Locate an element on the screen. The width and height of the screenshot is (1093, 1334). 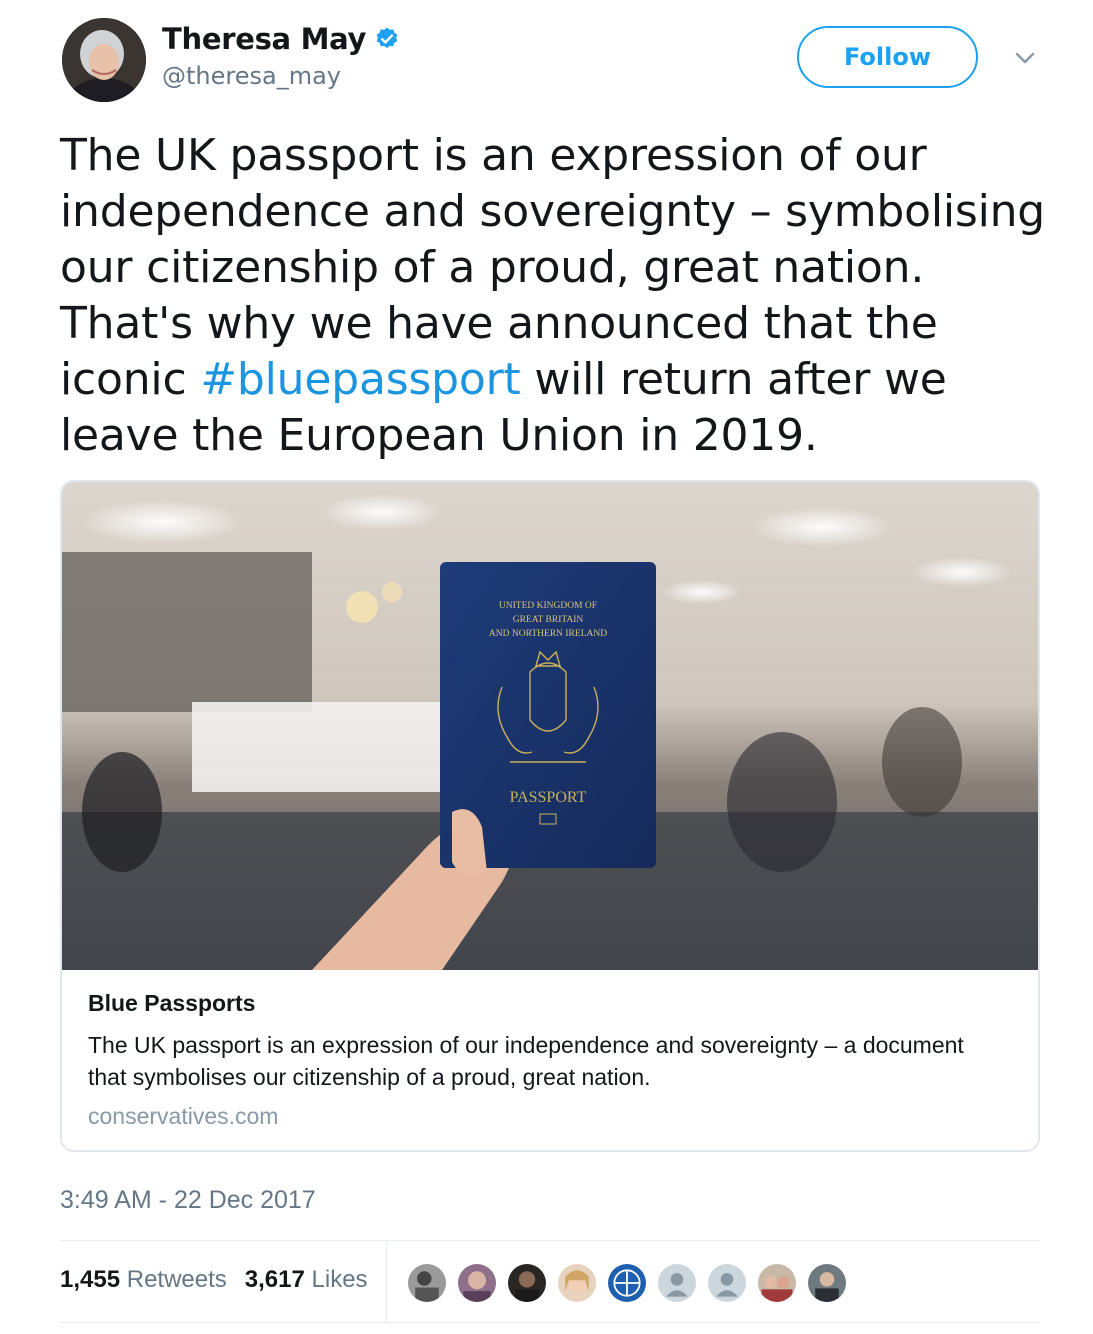
likers-avatars is located at coordinates (631, 1283).